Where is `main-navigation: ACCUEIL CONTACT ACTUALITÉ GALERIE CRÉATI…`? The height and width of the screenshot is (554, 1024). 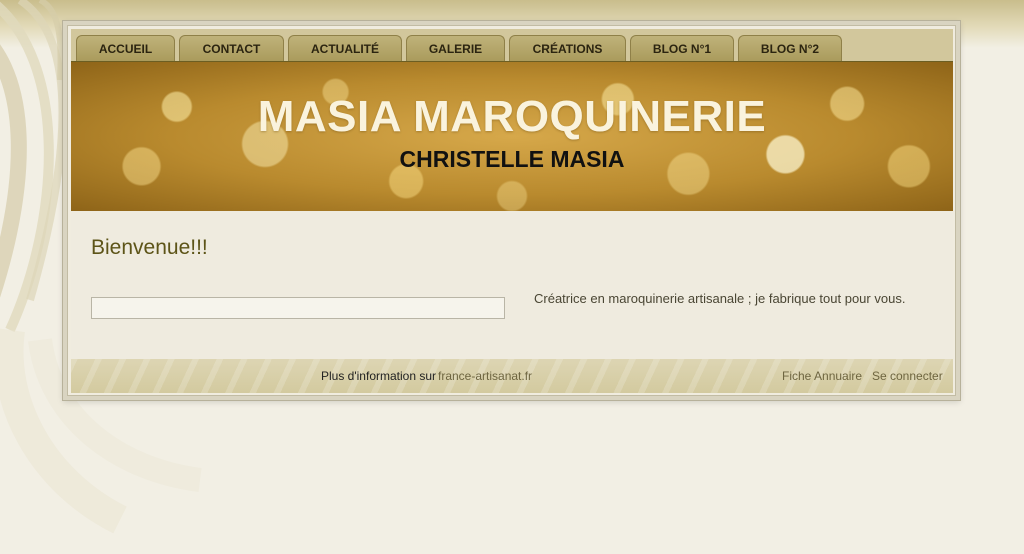
main-navigation: ACCUEIL CONTACT ACTUALITÉ GALERIE CRÉATI… is located at coordinates (512, 45).